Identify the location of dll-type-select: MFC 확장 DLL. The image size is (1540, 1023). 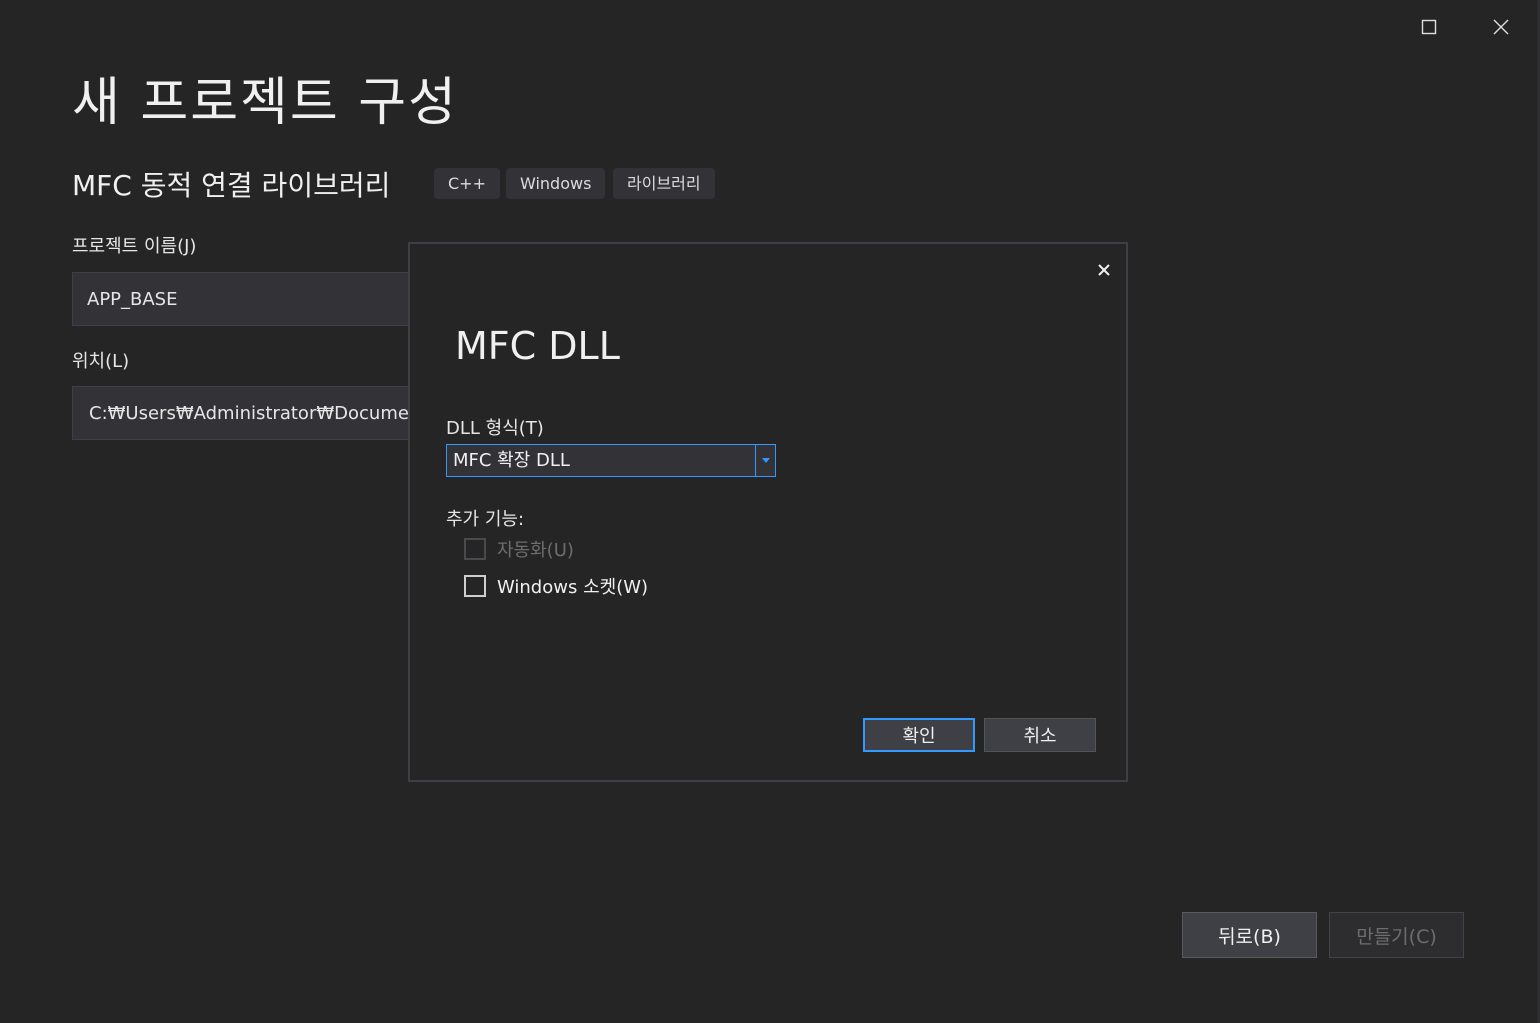
(611, 460).